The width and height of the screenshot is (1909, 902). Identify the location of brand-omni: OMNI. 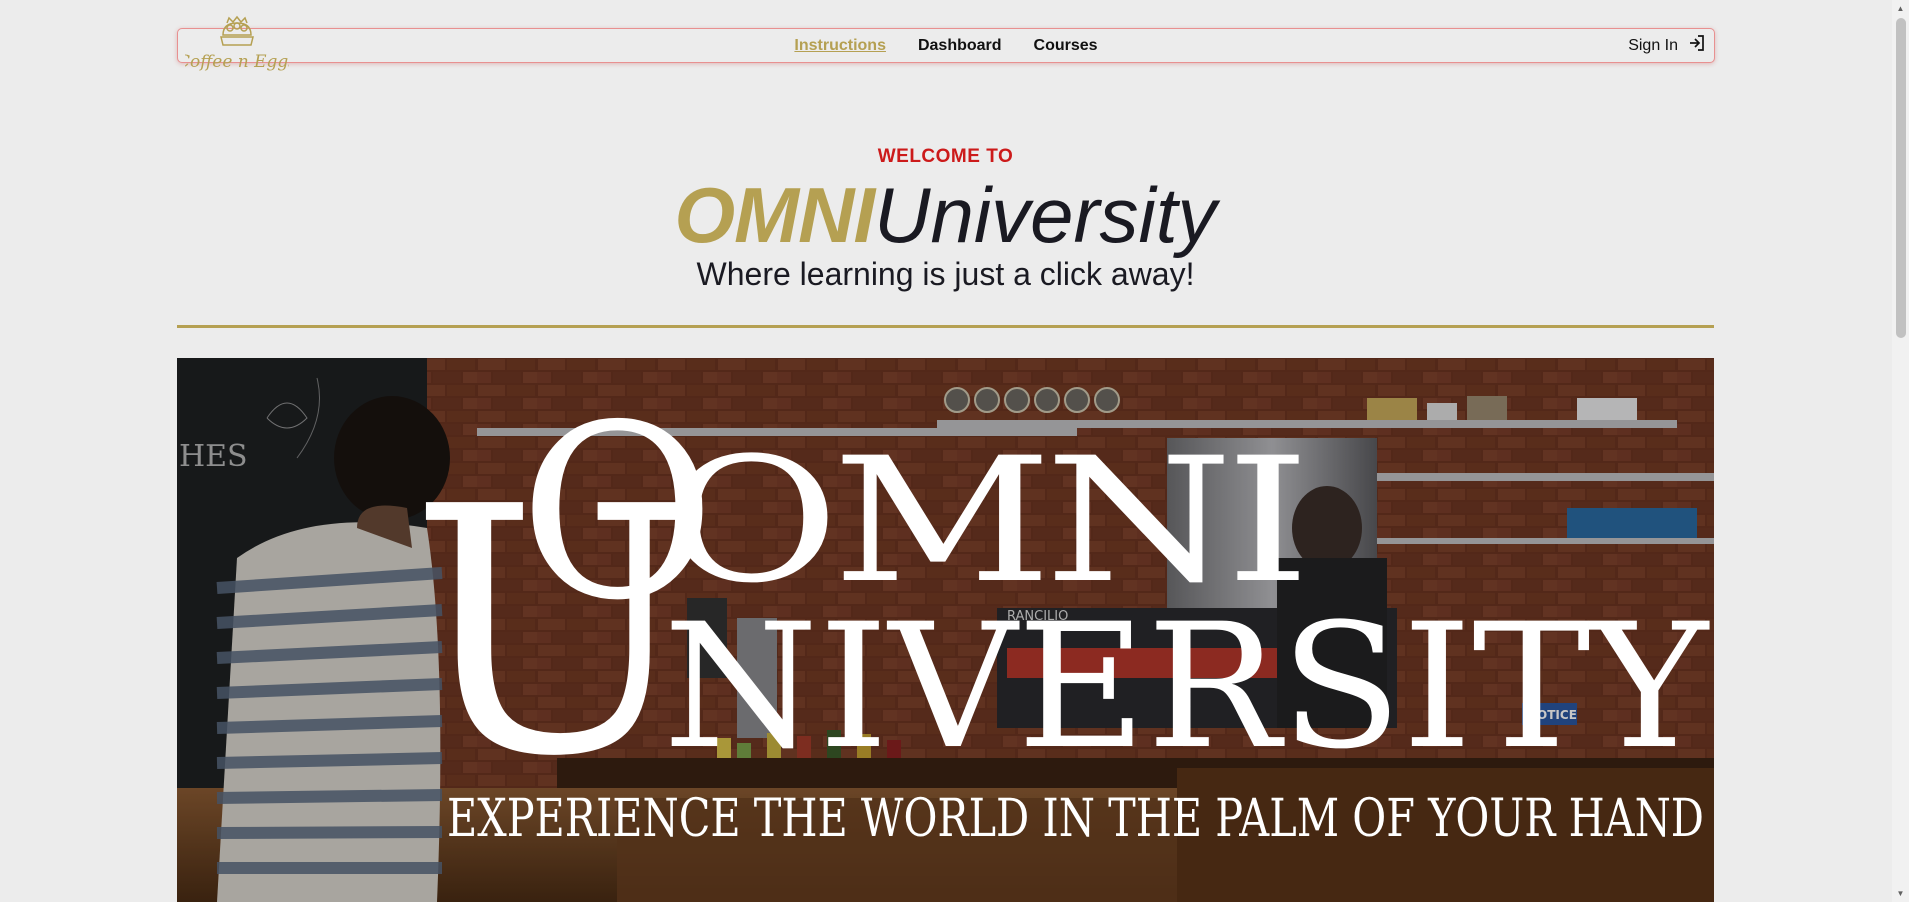
(774, 215).